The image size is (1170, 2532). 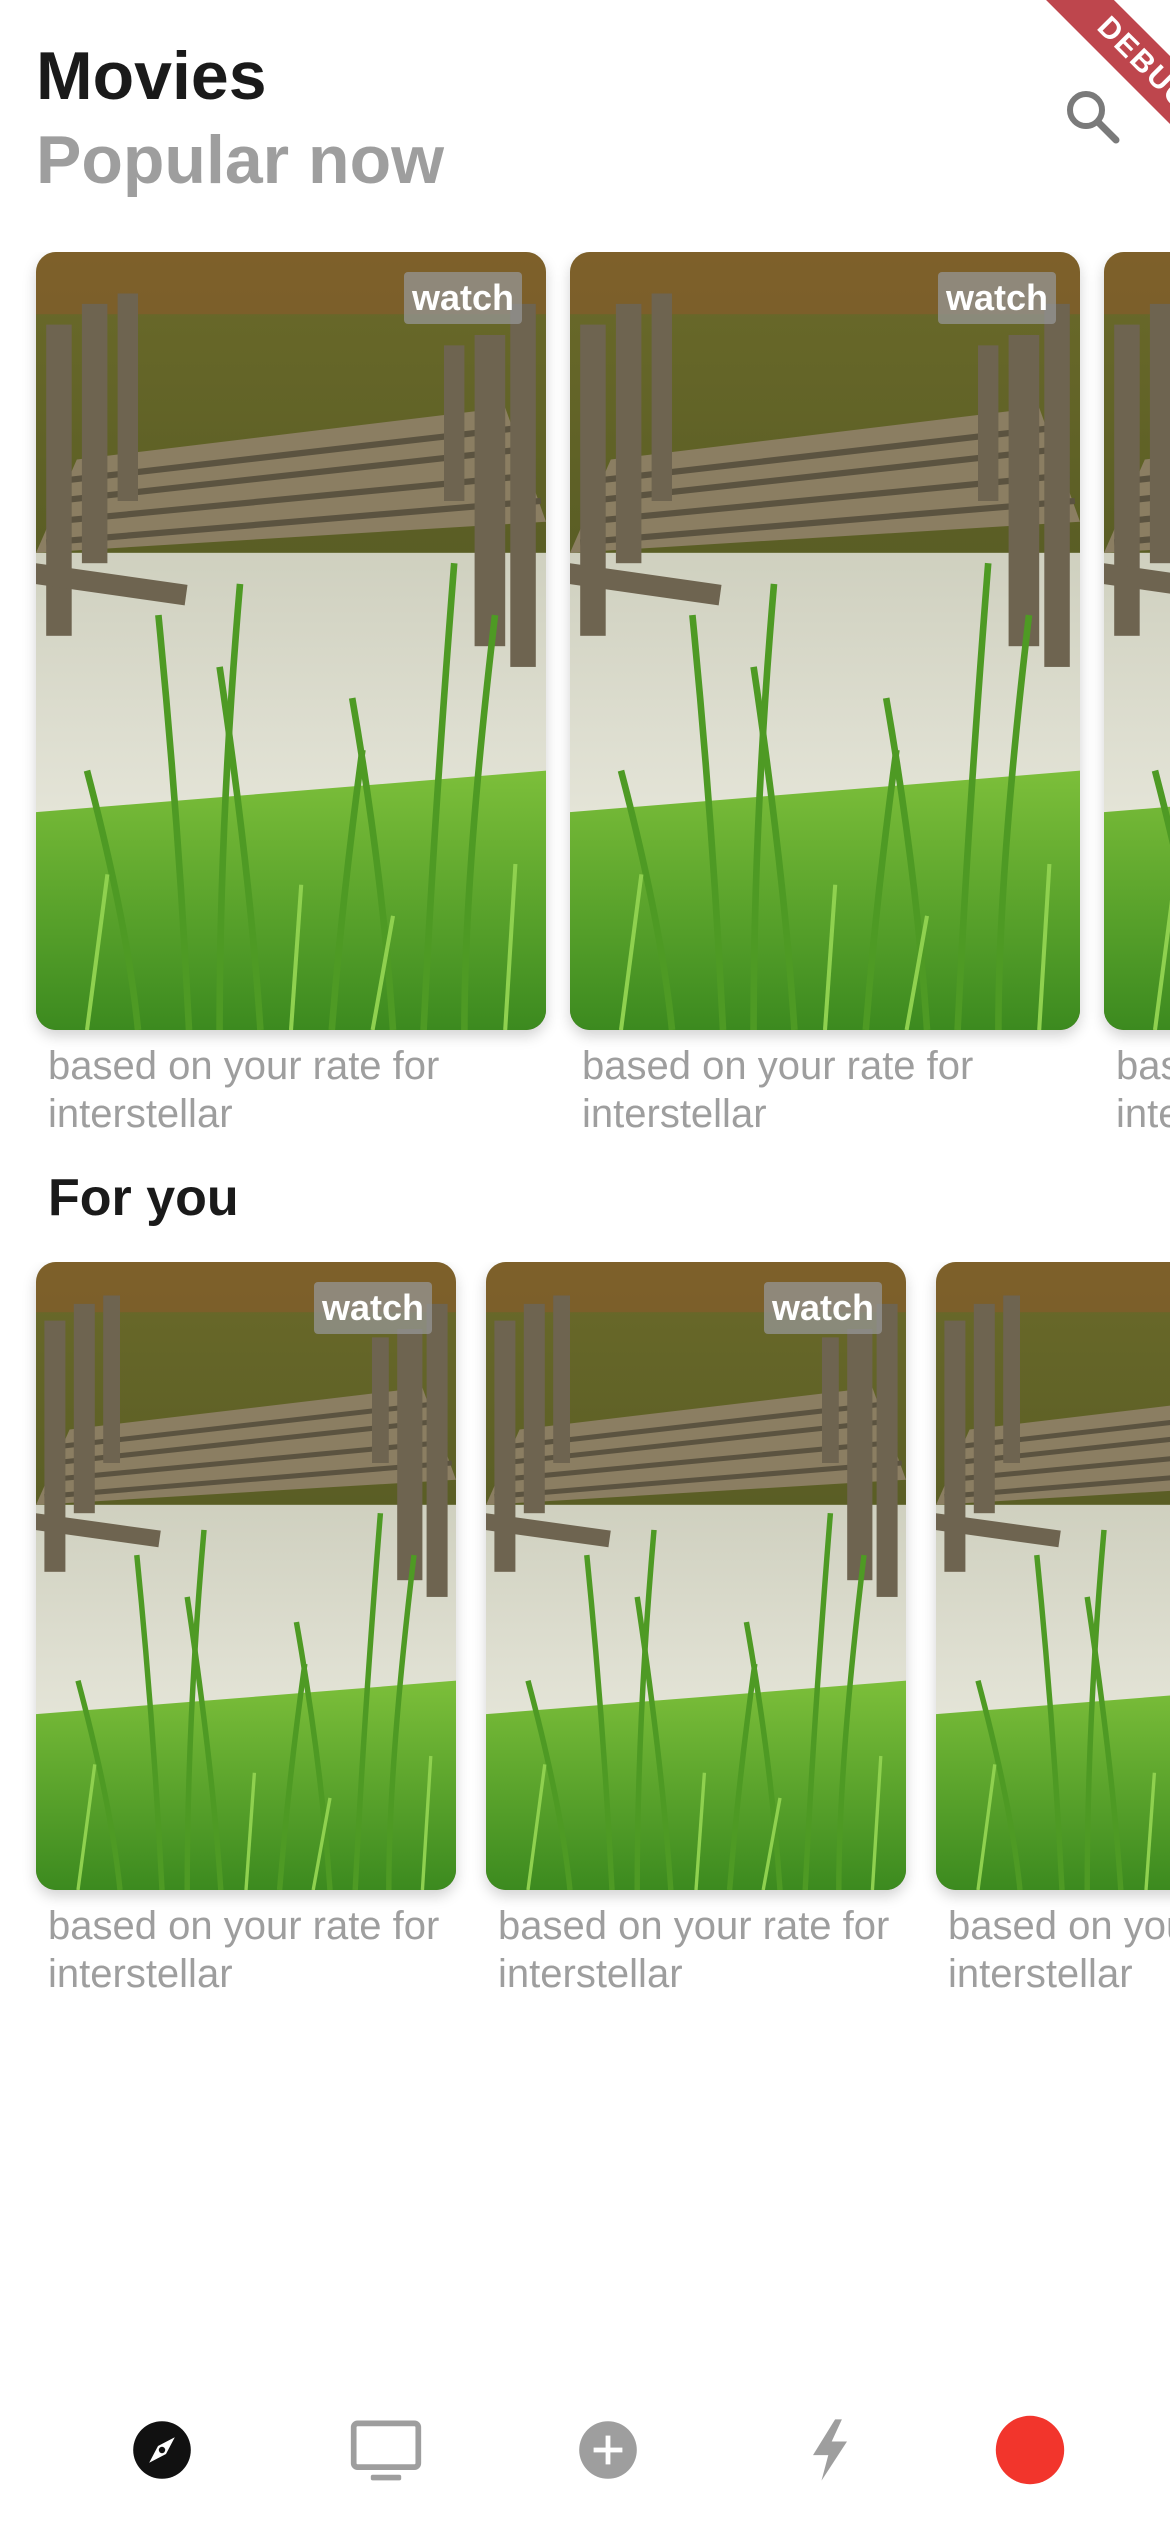 What do you see at coordinates (162, 2450) in the screenshot?
I see `compass-icon` at bounding box center [162, 2450].